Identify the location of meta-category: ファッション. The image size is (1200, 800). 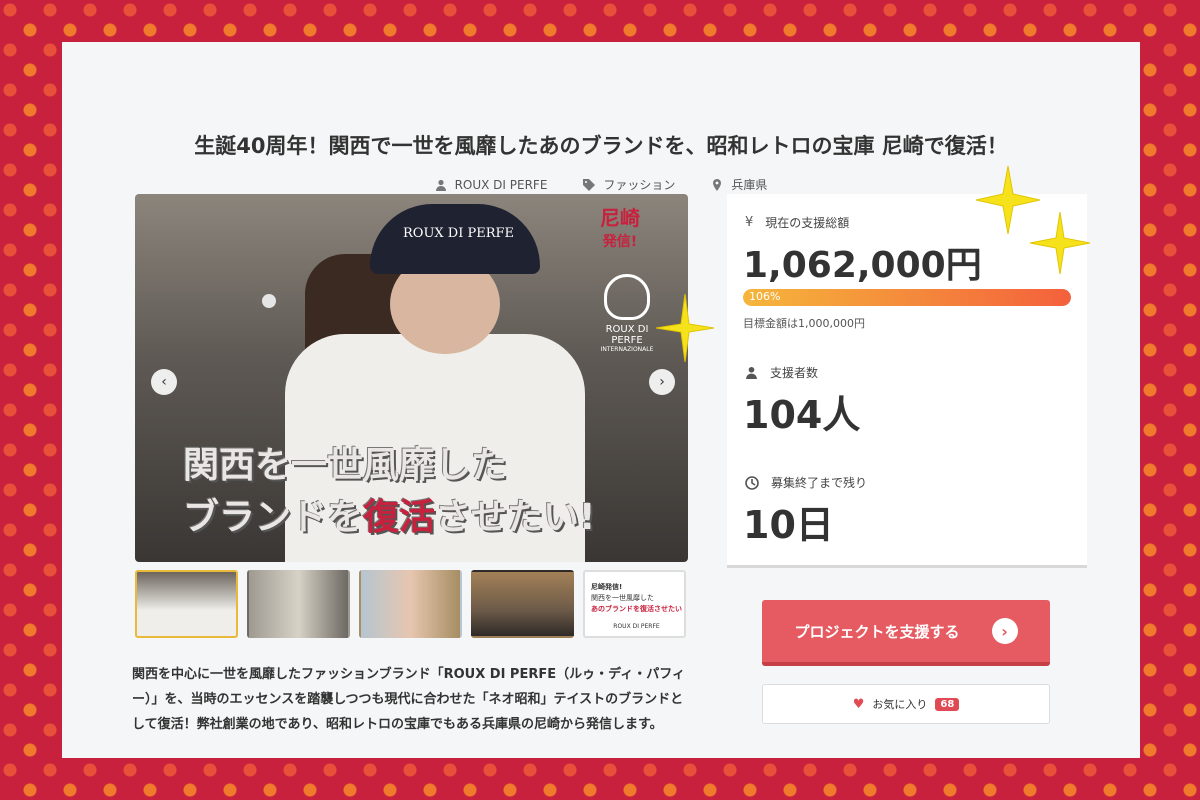
(629, 184).